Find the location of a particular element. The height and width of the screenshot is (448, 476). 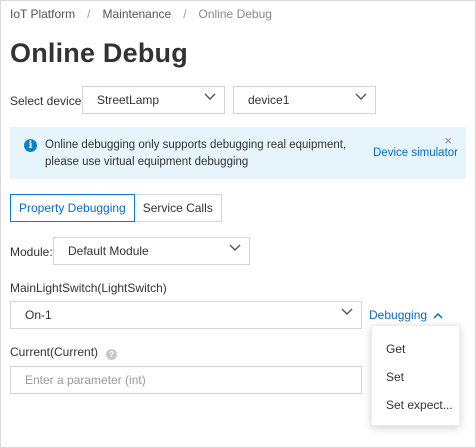

breadcrumb-current: Online Debug is located at coordinates (235, 14).